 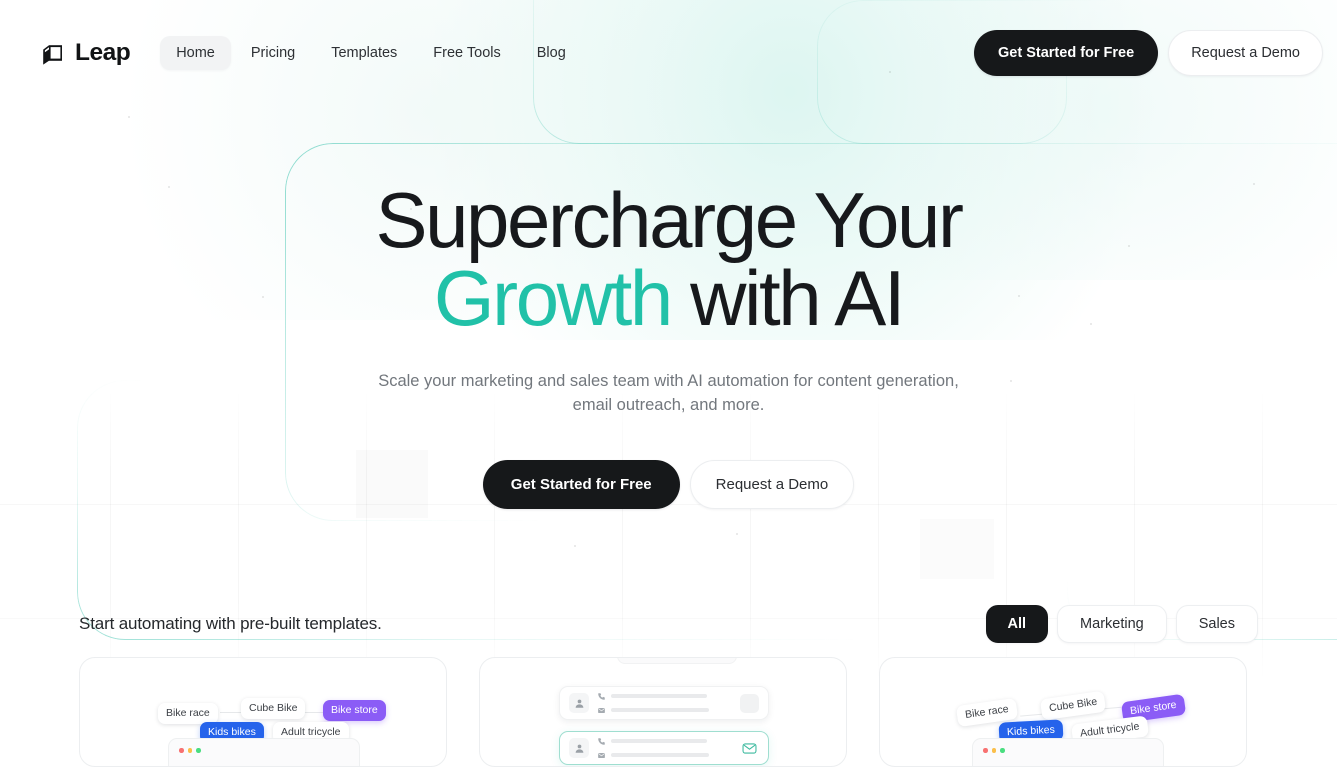 What do you see at coordinates (188, 713) in the screenshot?
I see `keyword-tag: Bike race` at bounding box center [188, 713].